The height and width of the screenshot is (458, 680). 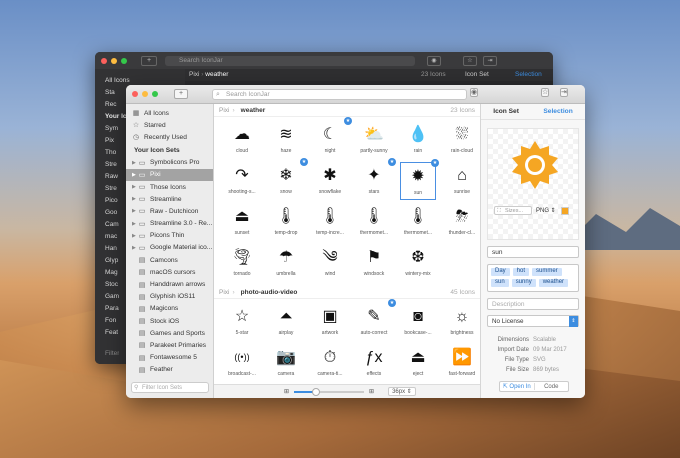 I want to click on sidebar-item-all-icons: ▦ All Icons, so click(x=169, y=113).